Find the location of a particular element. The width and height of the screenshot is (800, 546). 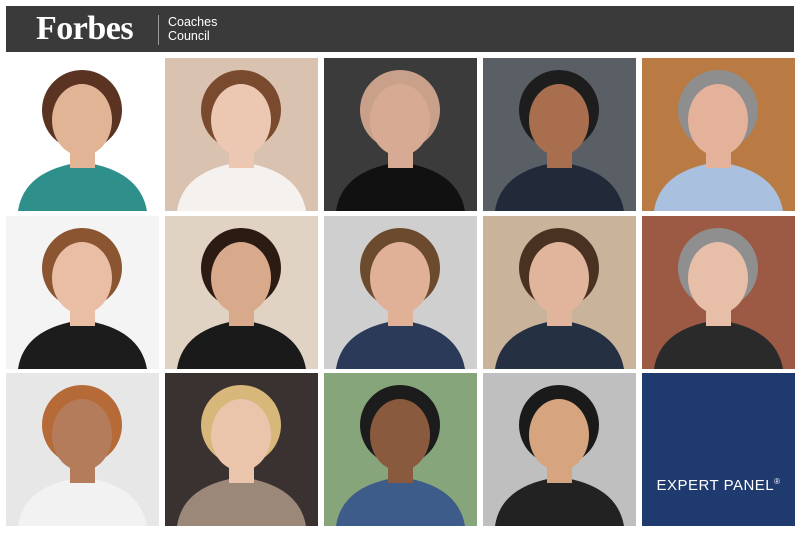

expert-panel-text: EXPERT PANEL is located at coordinates (715, 485).